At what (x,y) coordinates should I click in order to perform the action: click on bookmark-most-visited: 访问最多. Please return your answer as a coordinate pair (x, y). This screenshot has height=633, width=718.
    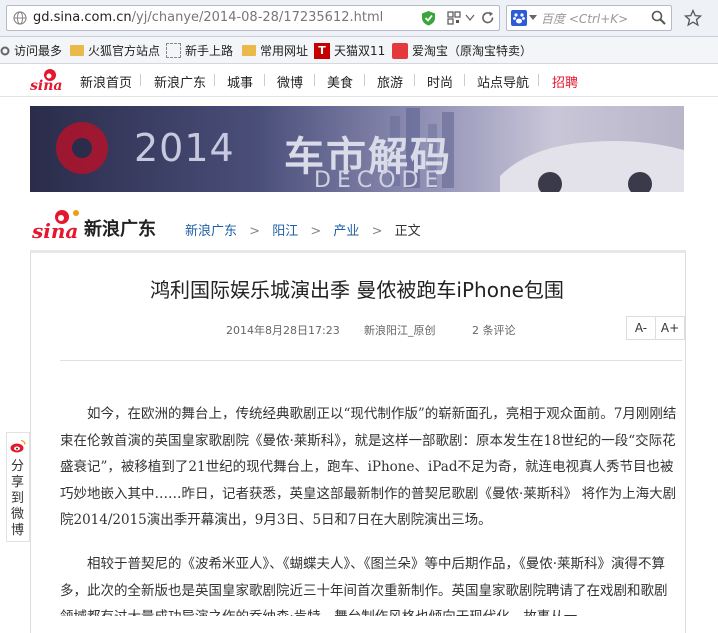
    Looking at the image, I should click on (31, 50).